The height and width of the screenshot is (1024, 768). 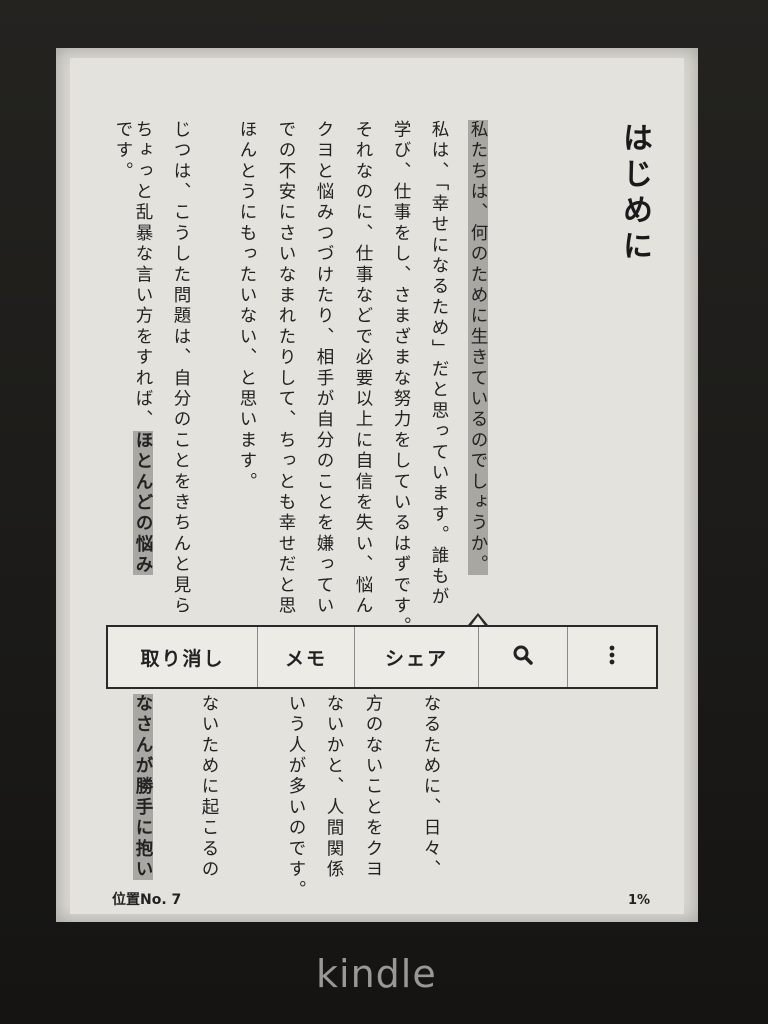 I want to click on text-column: じつは、こうした問題は、自分のことをきちんと見ら, so click(x=181, y=368).